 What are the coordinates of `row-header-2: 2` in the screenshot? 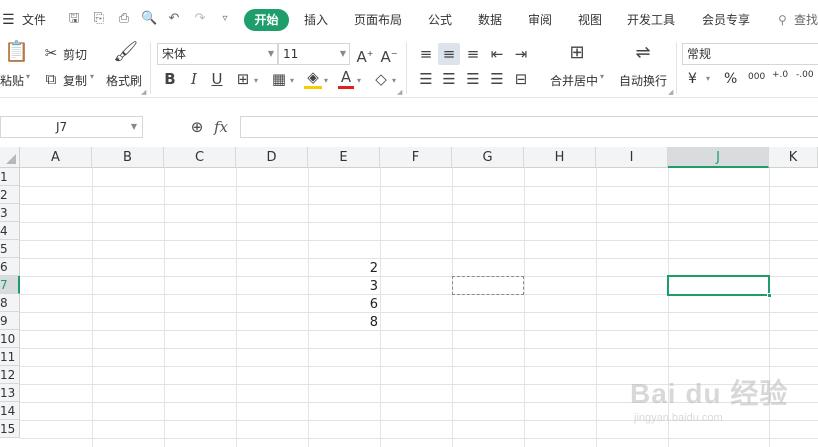 It's located at (10, 195).